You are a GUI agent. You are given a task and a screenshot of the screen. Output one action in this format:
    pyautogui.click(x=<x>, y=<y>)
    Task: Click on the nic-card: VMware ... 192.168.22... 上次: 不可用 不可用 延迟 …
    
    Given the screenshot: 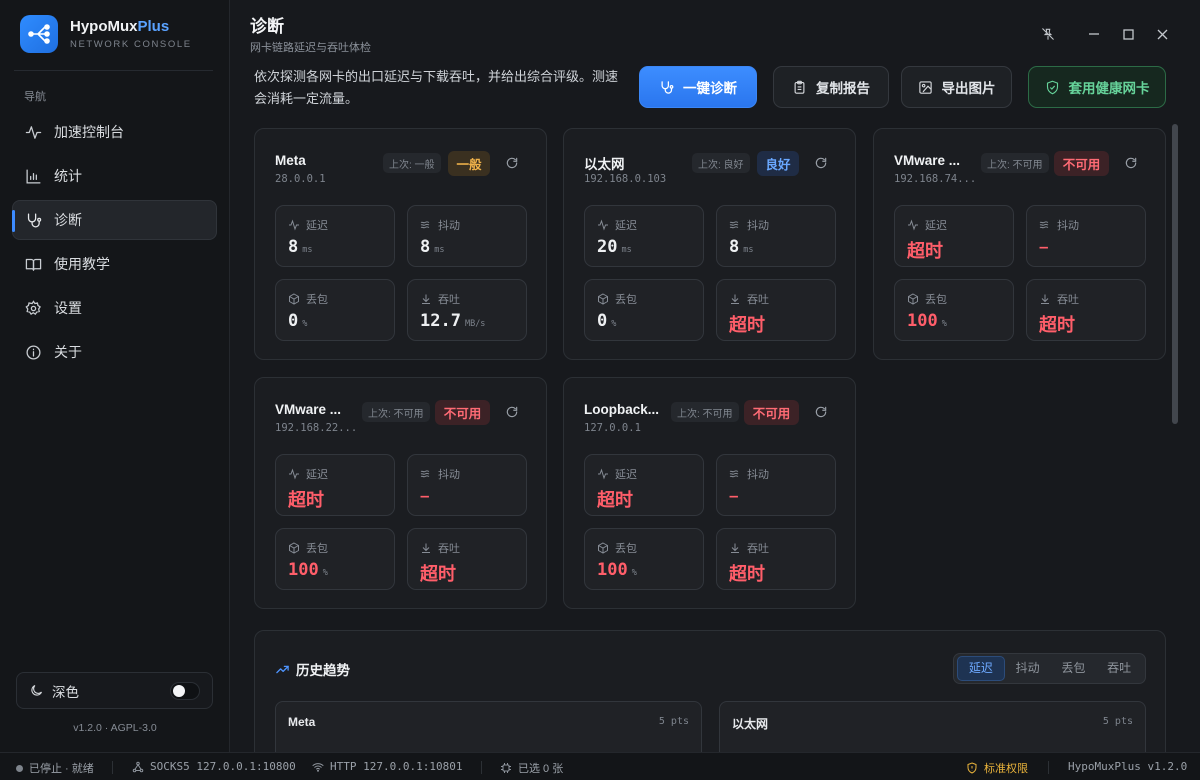 What is the action you would take?
    pyautogui.click(x=400, y=493)
    